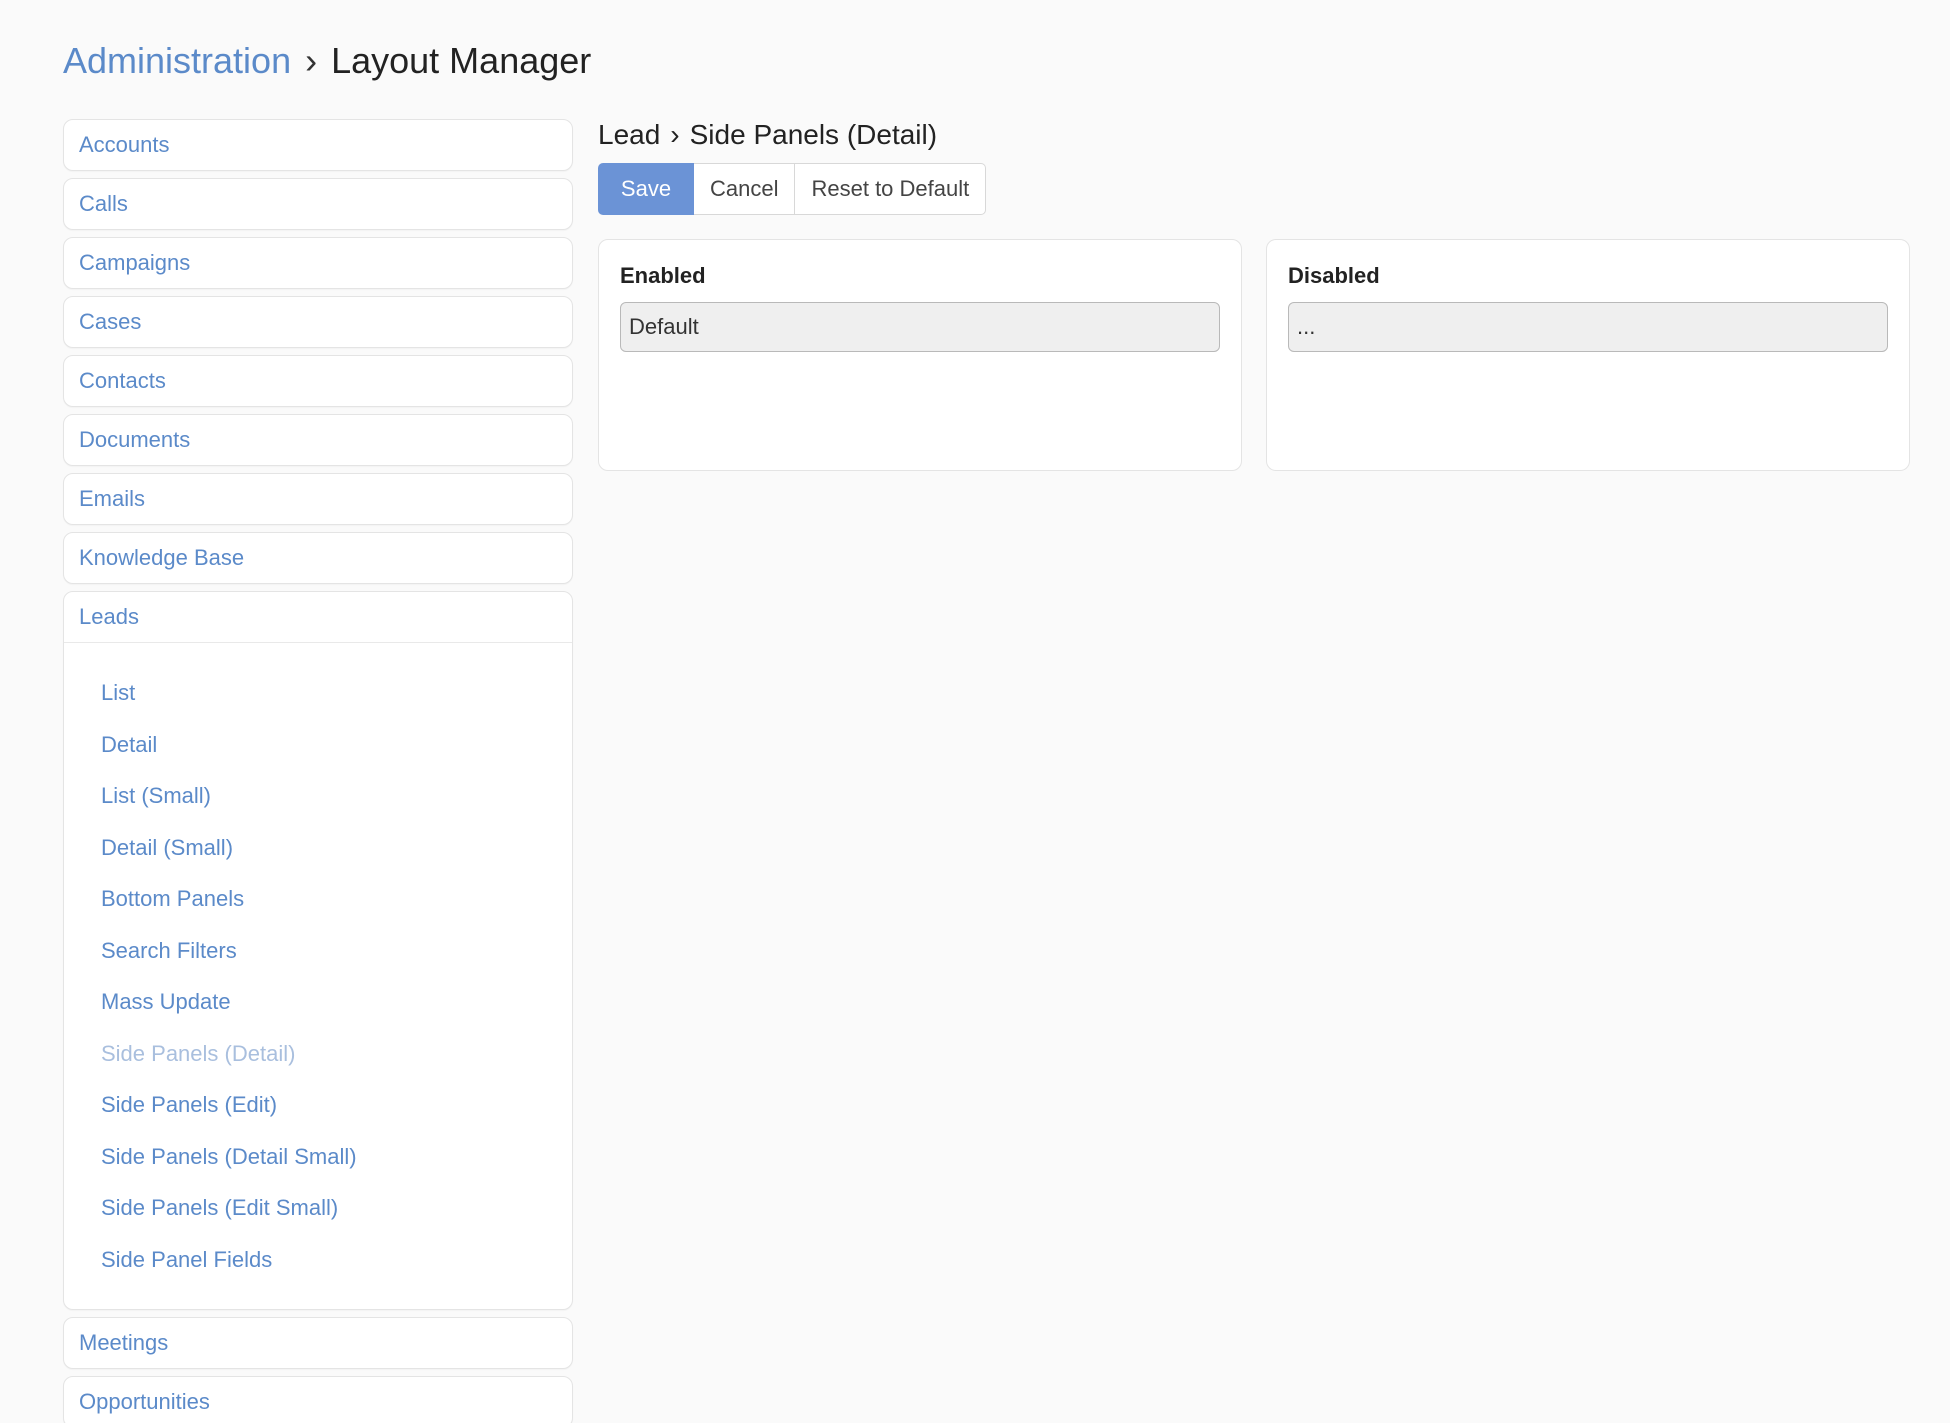 Image resolution: width=1950 pixels, height=1423 pixels. I want to click on enabled-title: Enabled, so click(663, 275).